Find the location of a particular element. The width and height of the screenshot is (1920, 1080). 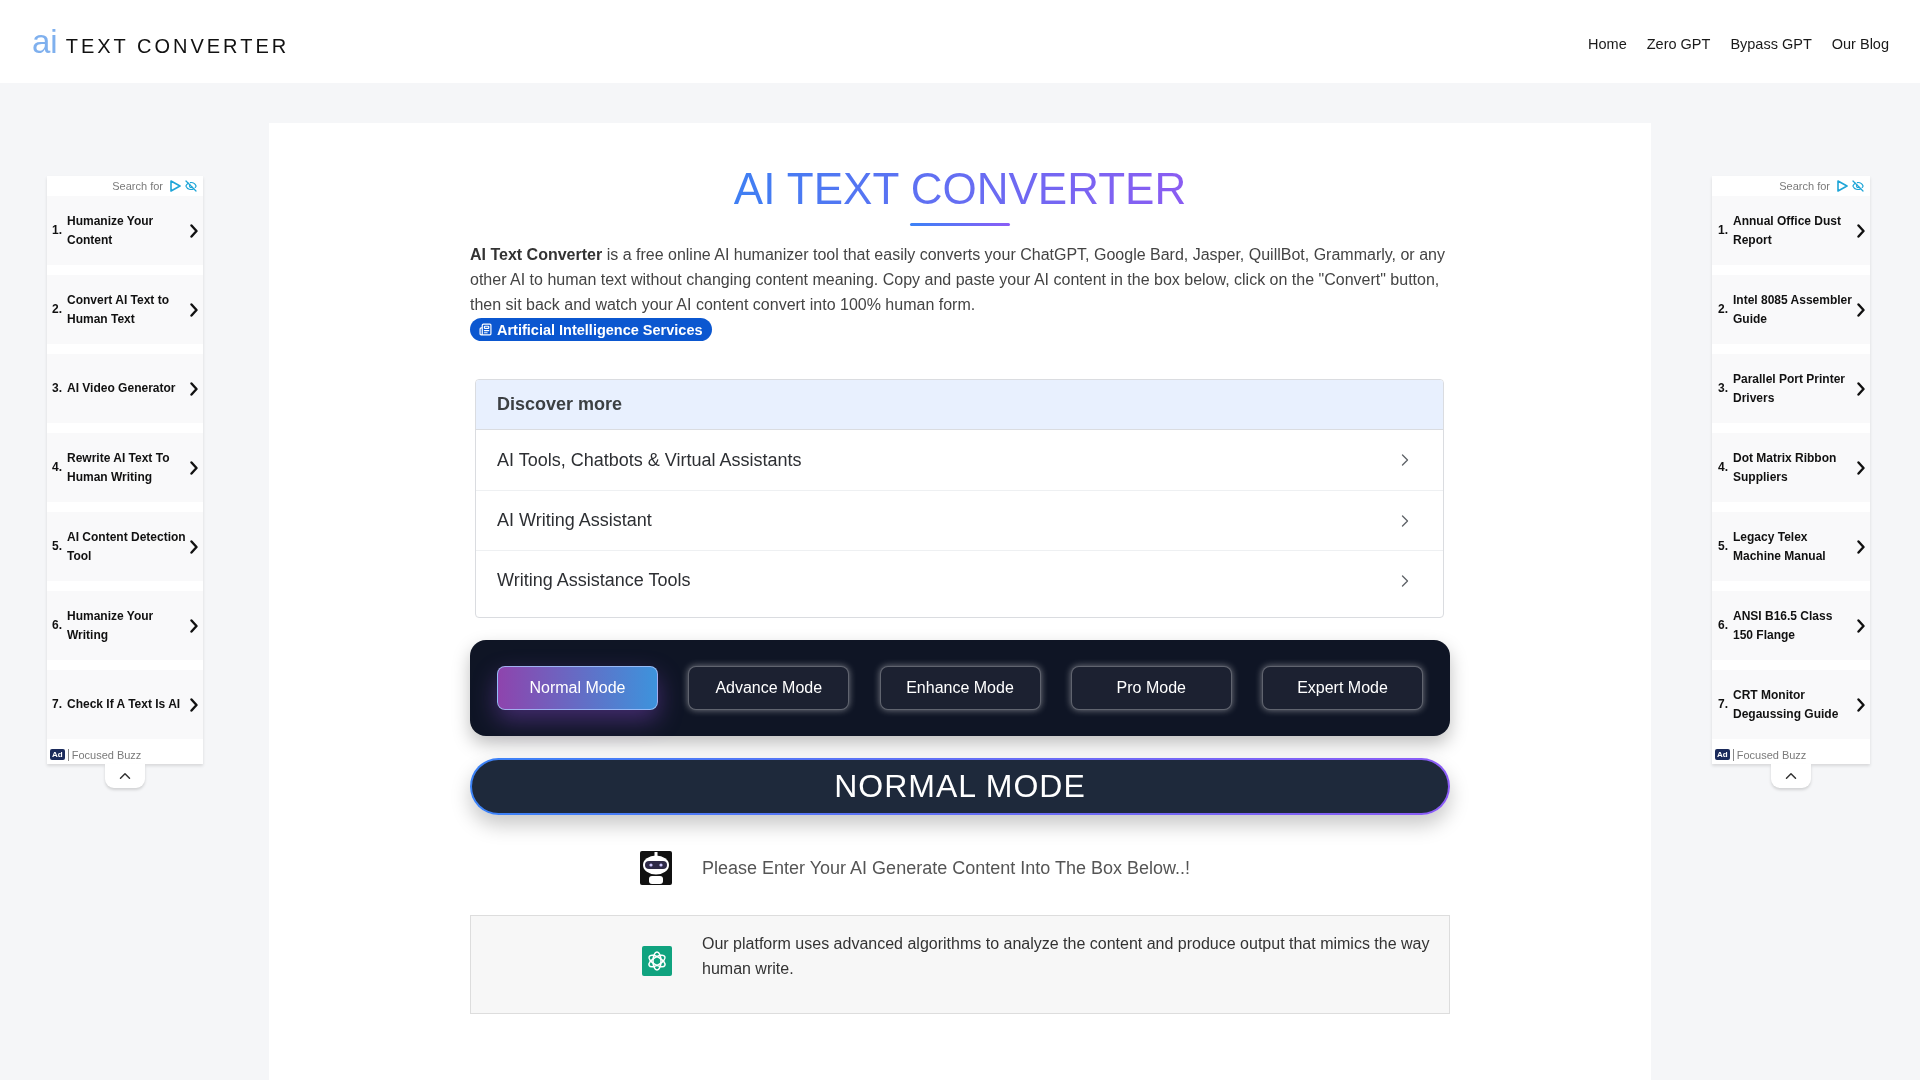

mode-button: Advance Mode is located at coordinates (769, 688).